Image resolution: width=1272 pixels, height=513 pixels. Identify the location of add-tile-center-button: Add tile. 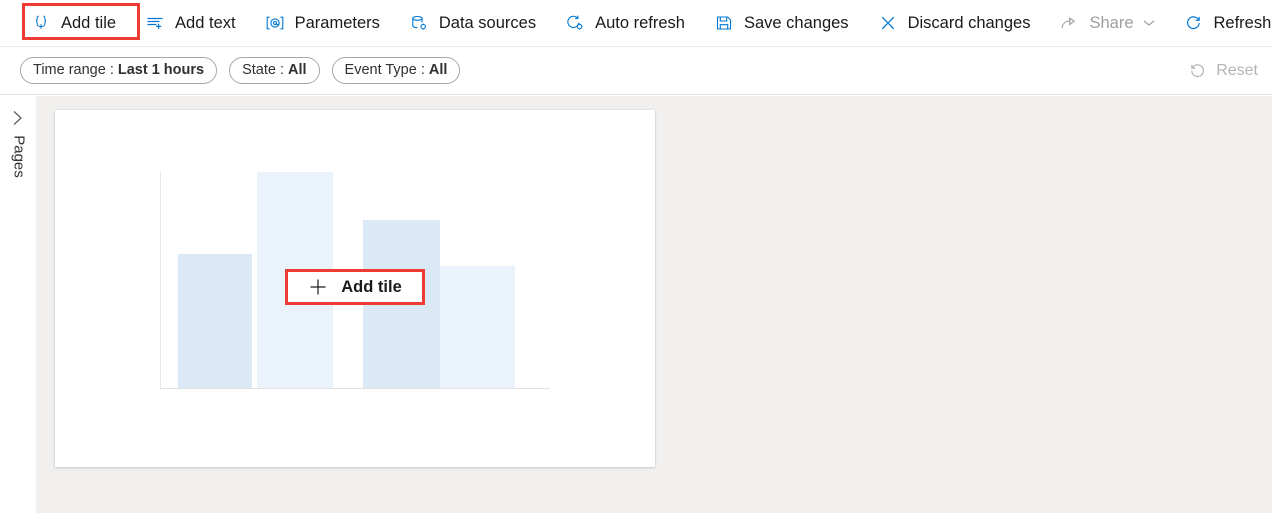
(355, 287).